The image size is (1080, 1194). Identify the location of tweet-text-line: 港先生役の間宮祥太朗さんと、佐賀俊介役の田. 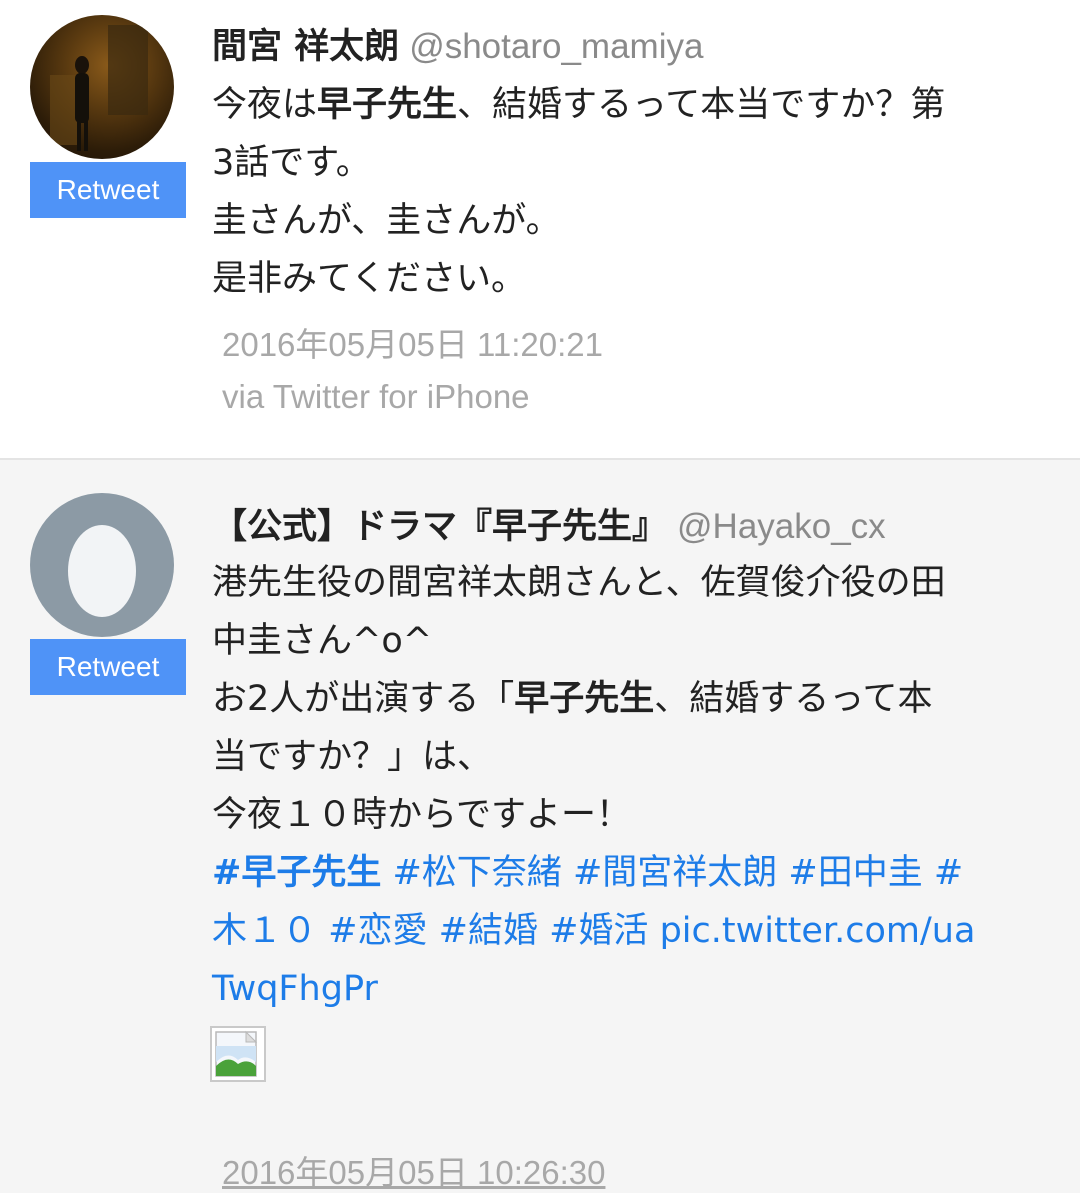
(637, 583).